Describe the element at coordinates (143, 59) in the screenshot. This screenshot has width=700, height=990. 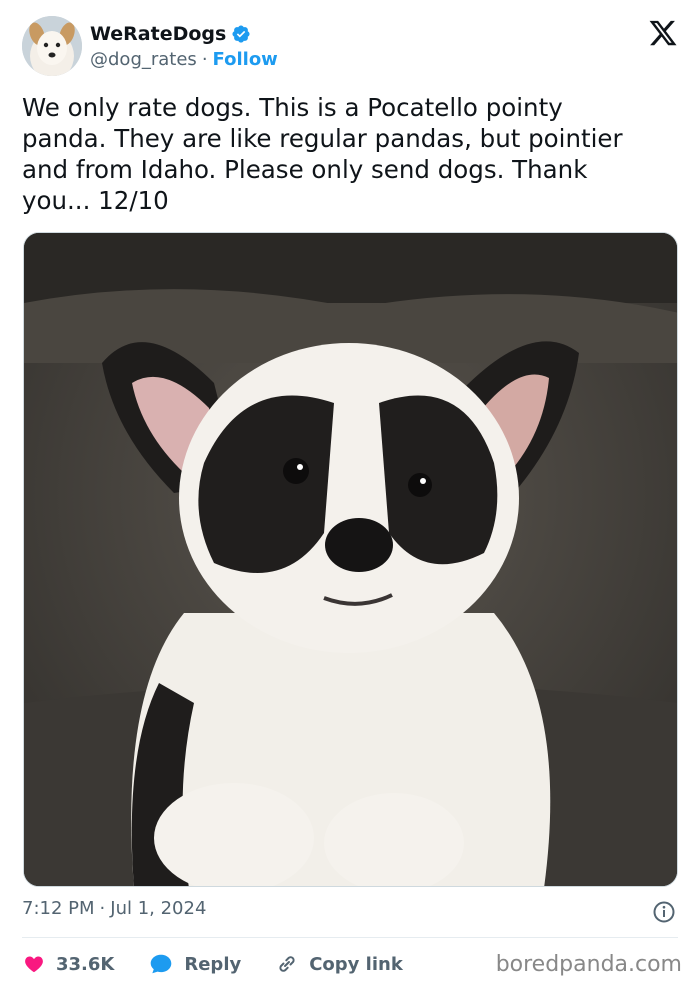
I see `author-handle: @dog_rates` at that location.